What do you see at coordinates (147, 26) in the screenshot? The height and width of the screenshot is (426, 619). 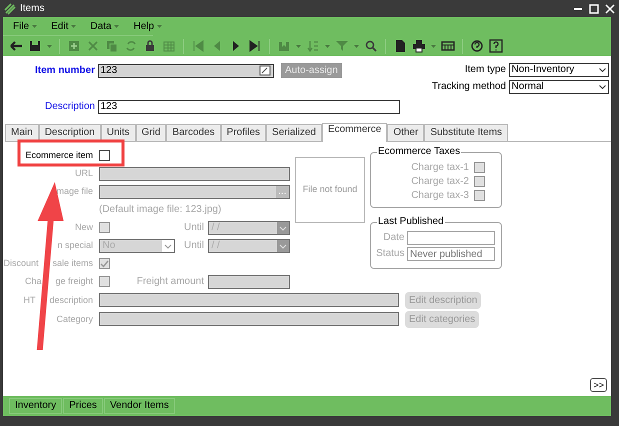 I see `menu-item: Help` at bounding box center [147, 26].